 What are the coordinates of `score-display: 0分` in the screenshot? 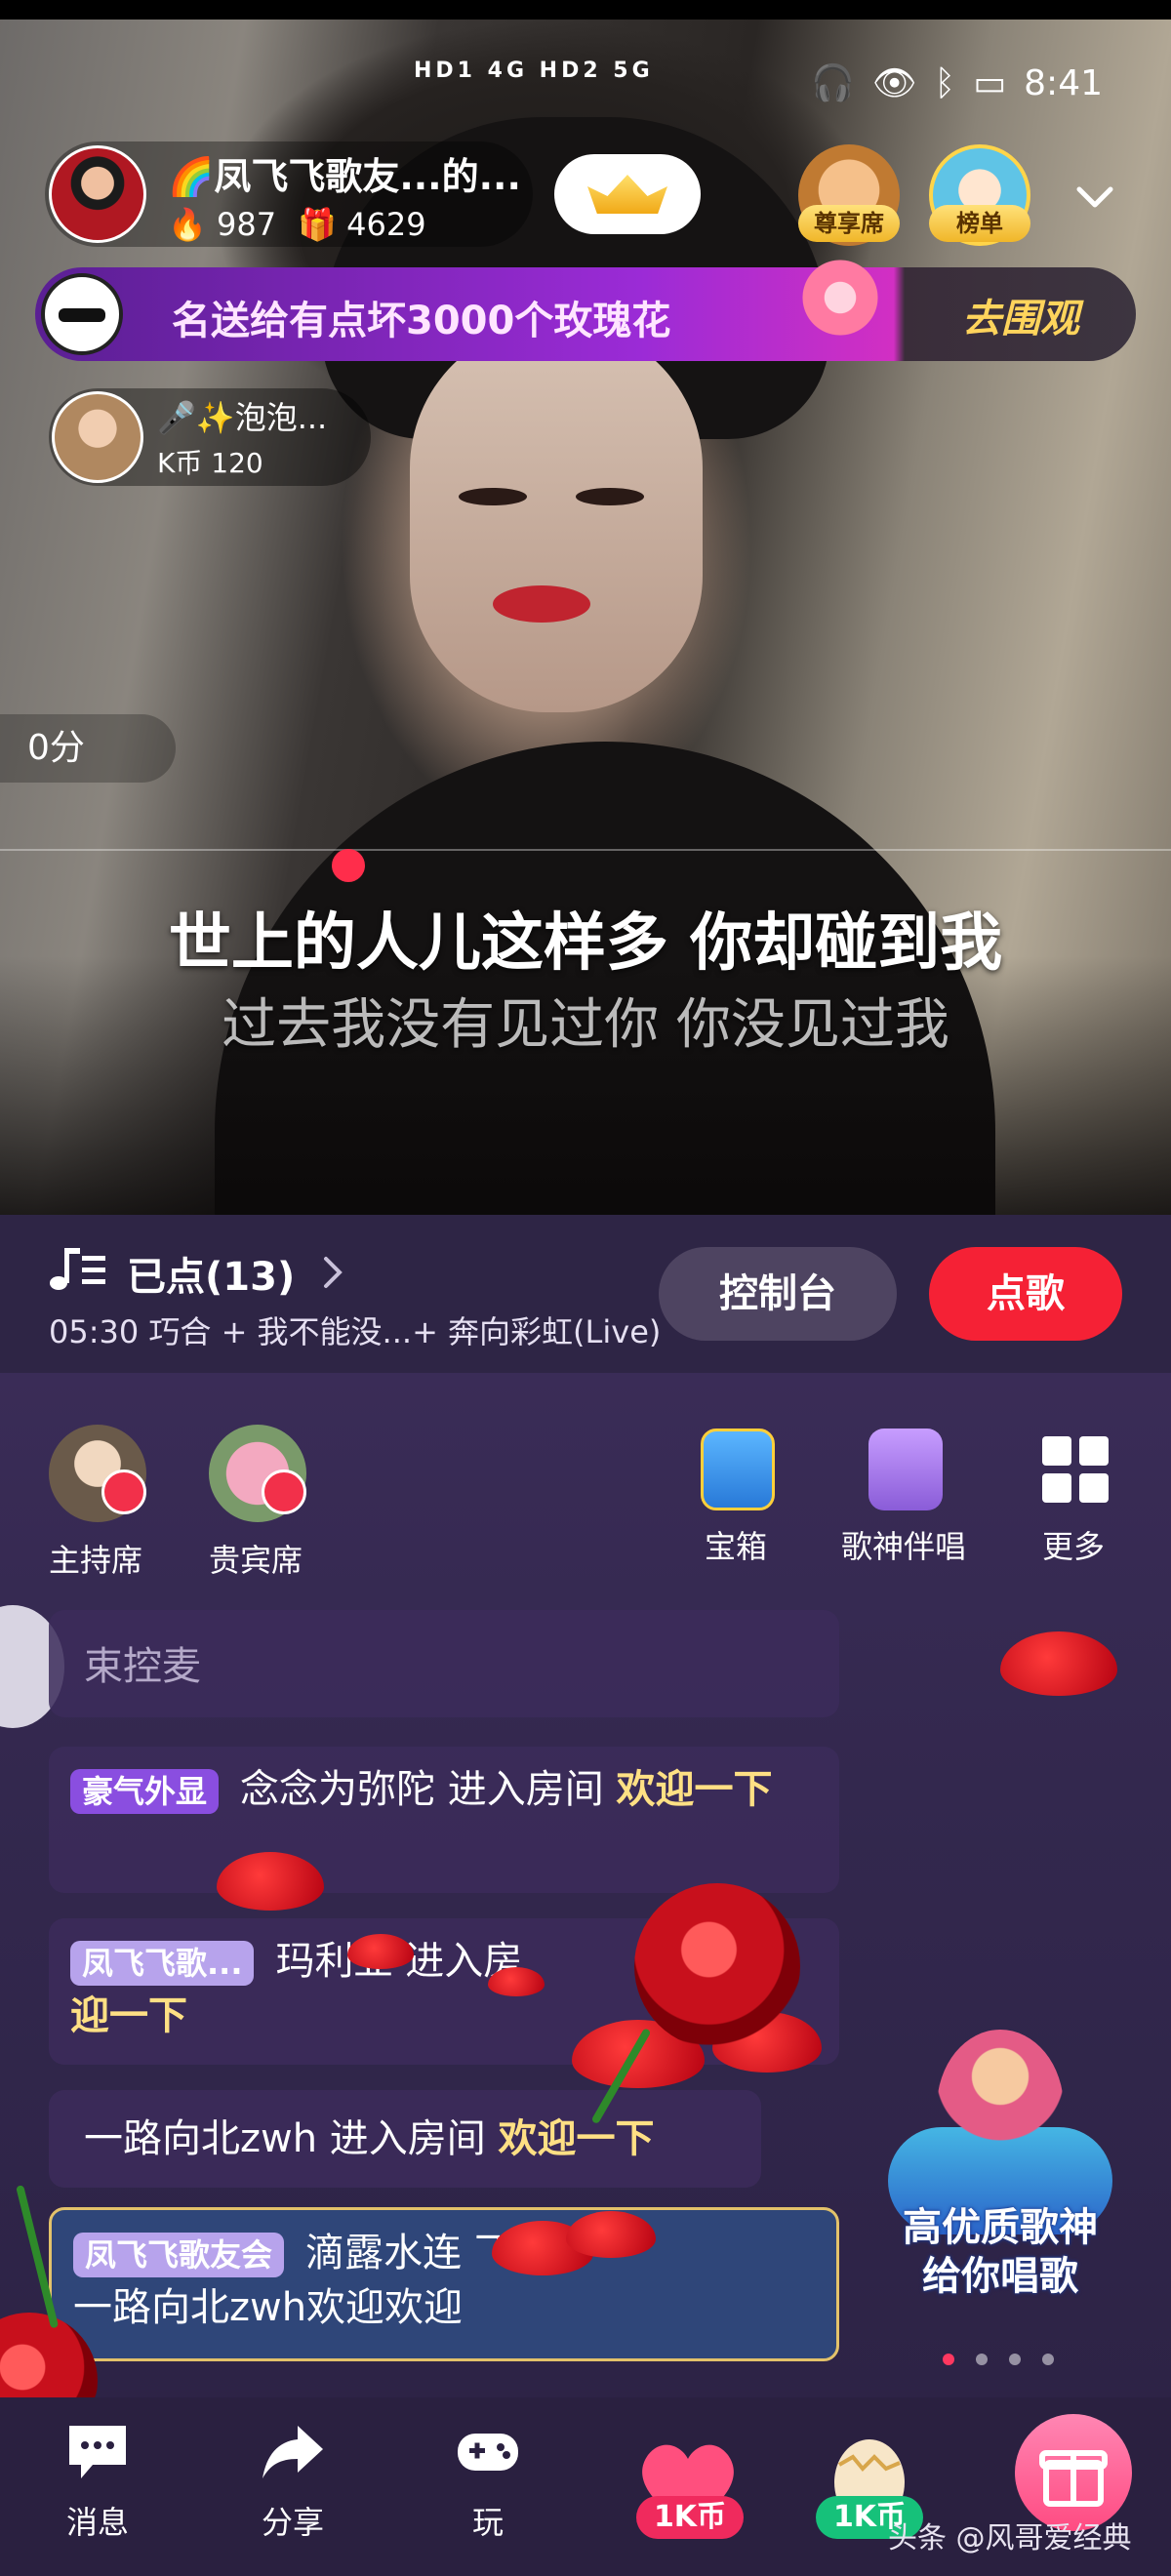 It's located at (88, 748).